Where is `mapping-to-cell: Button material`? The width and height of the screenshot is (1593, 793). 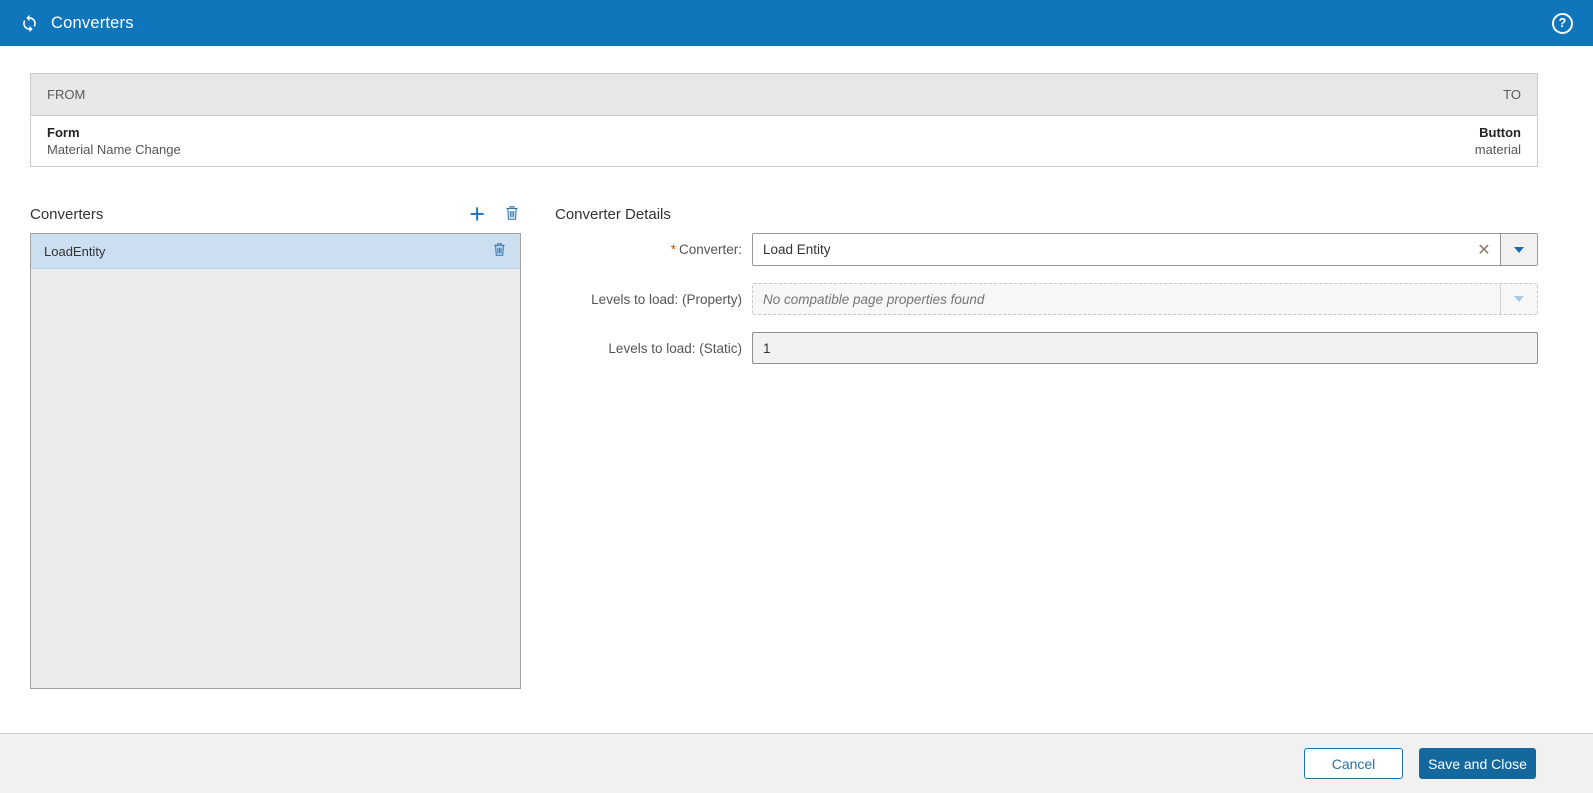
mapping-to-cell: Button material is located at coordinates (1498, 141).